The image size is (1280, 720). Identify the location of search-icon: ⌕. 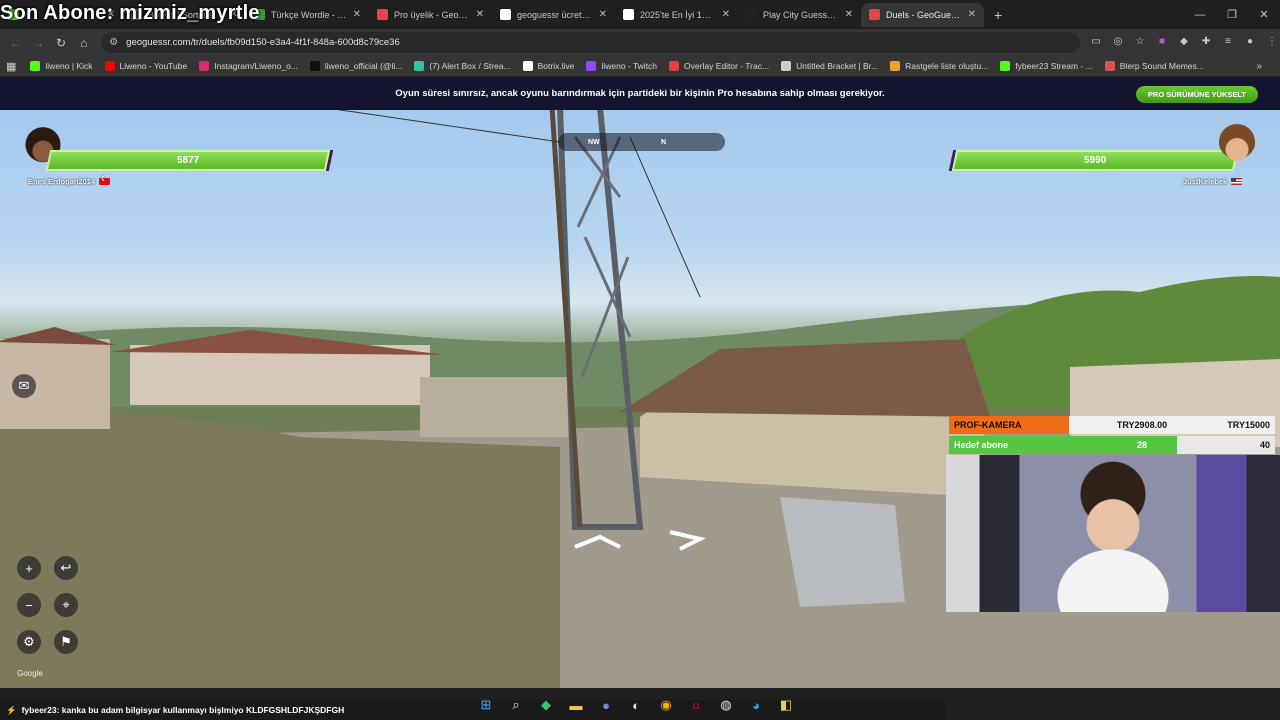
(516, 705).